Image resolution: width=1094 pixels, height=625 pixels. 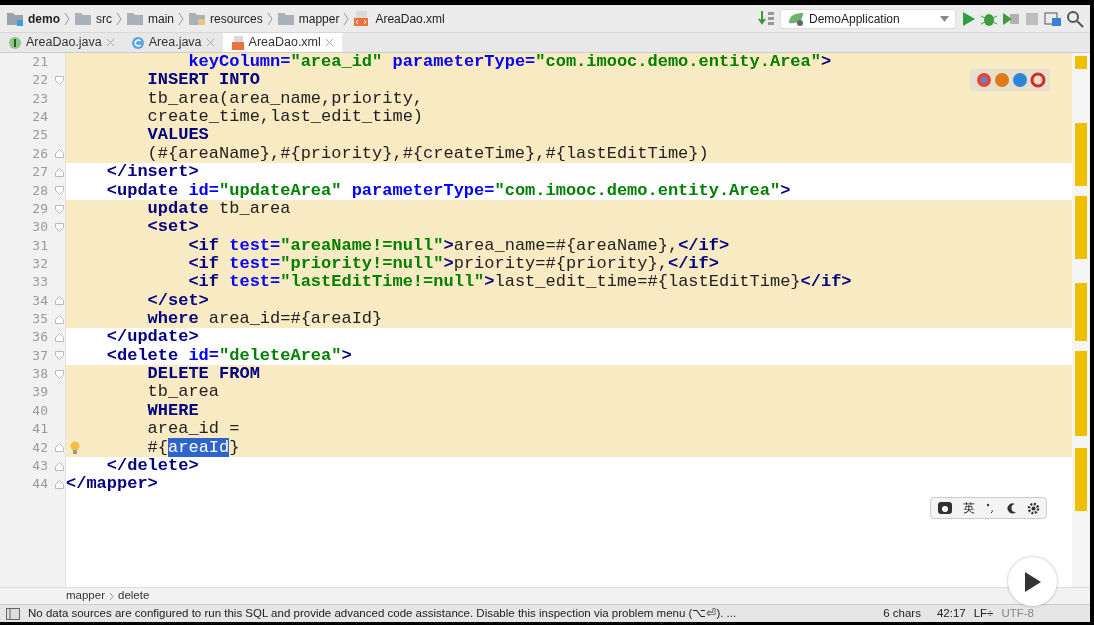 I want to click on code-line: </delete>, so click(x=152, y=466).